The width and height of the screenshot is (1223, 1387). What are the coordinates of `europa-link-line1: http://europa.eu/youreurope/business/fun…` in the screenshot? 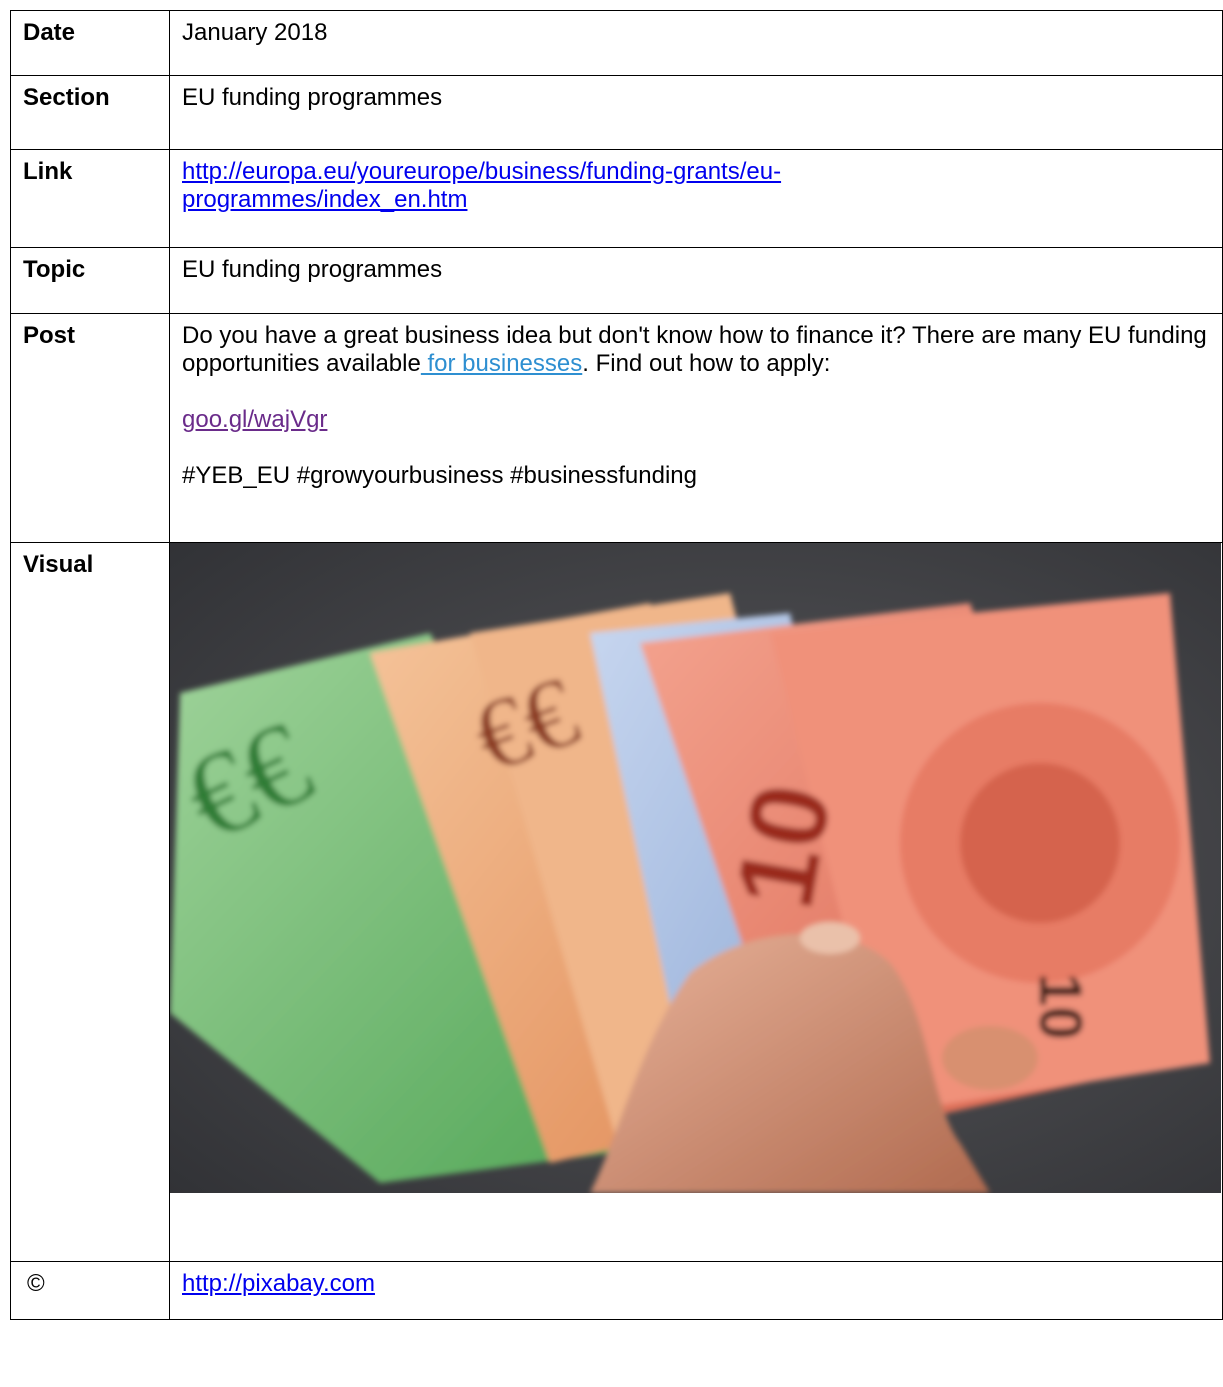 It's located at (482, 171).